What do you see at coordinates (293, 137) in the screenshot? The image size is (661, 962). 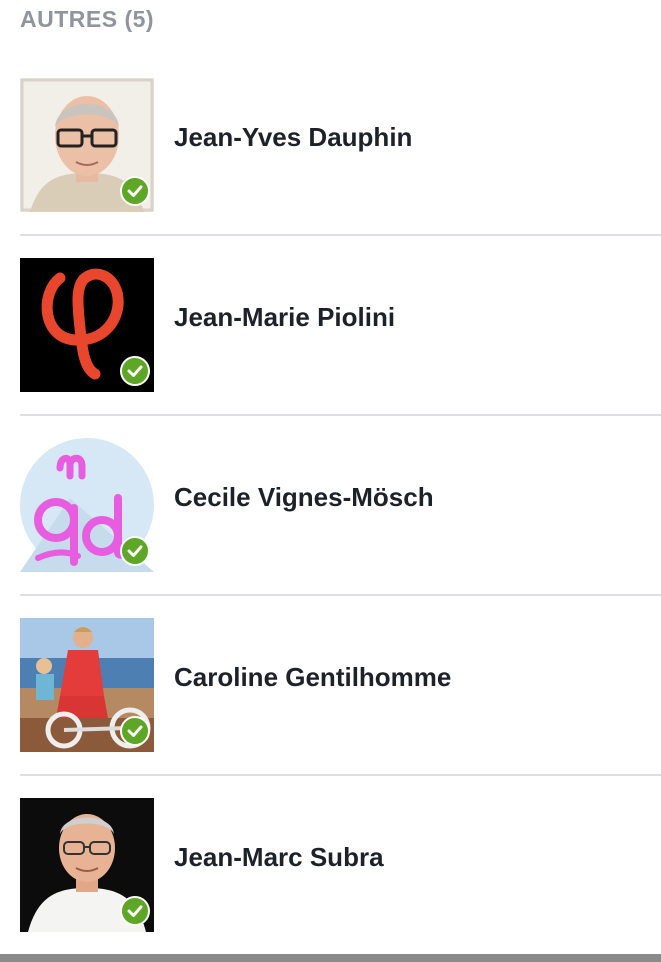 I see `contact-name: Jean-Yves Dauphin` at bounding box center [293, 137].